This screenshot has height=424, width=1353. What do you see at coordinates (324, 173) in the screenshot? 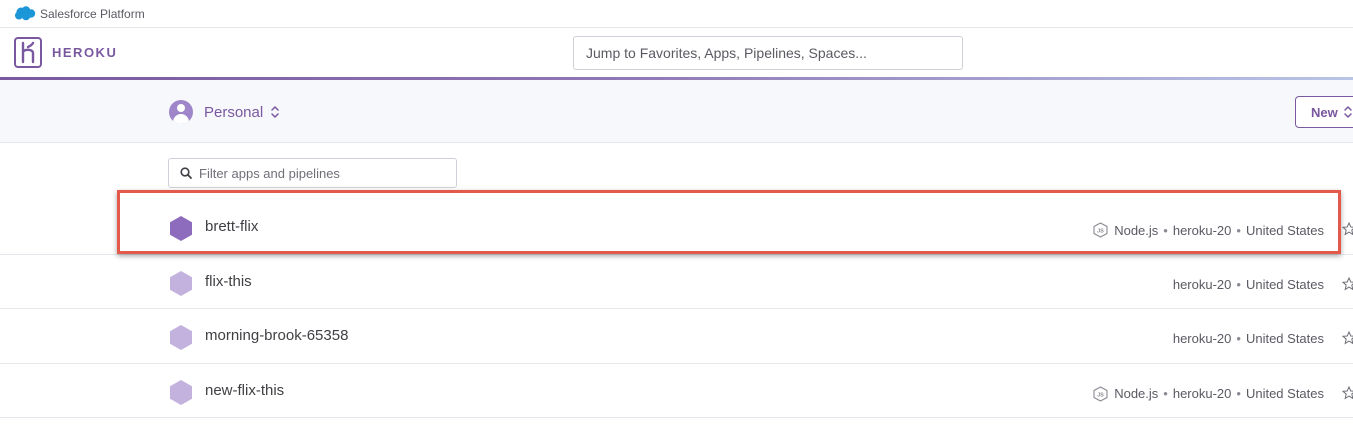
I see `filter-apps-input` at bounding box center [324, 173].